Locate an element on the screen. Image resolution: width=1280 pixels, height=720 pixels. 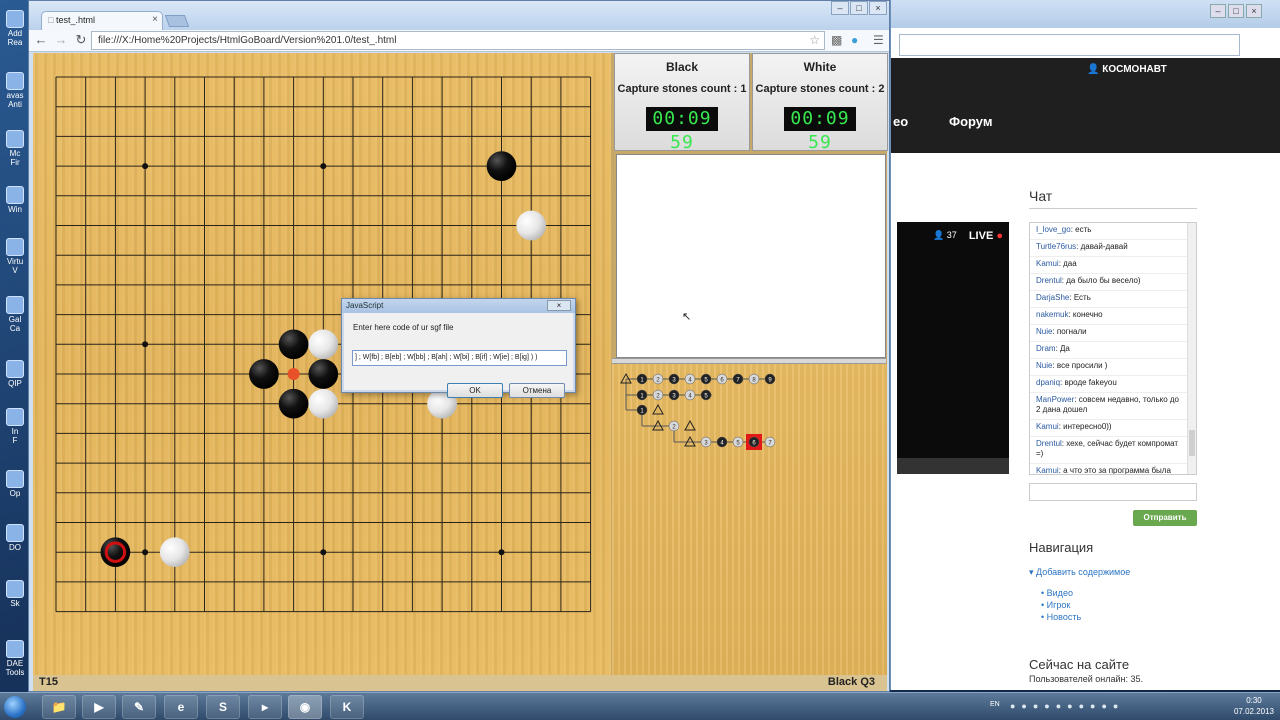
reload-icon: ↻ is located at coordinates (81, 40).